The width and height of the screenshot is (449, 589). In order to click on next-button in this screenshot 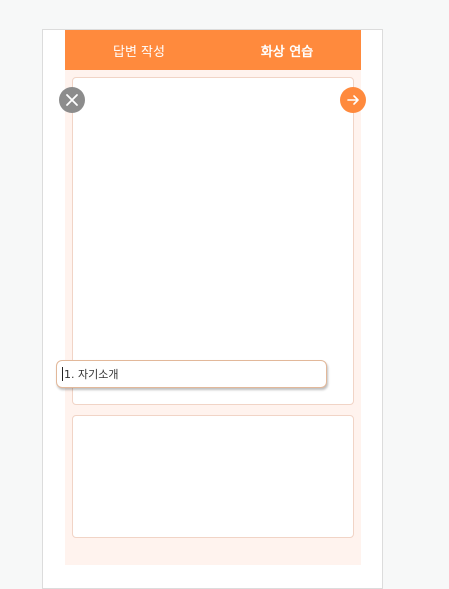, I will do `click(353, 100)`.